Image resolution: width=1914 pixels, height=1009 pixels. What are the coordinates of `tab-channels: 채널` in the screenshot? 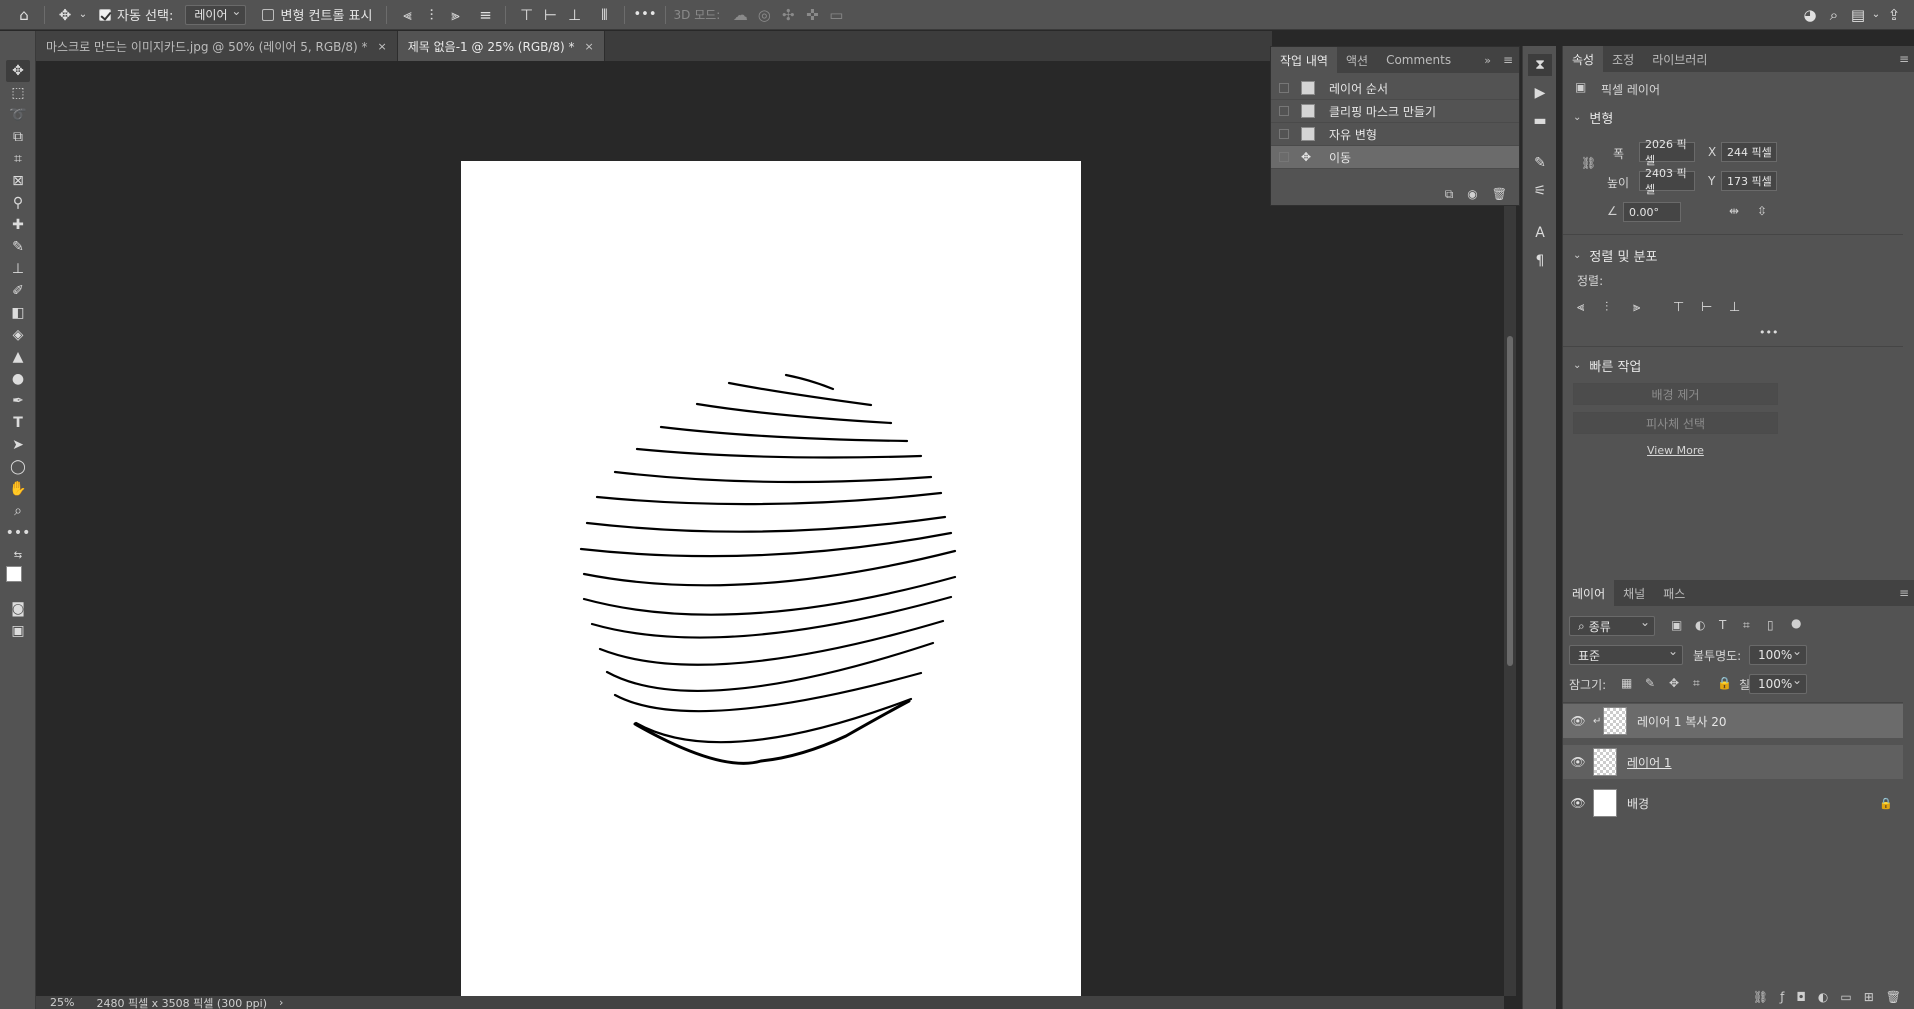 It's located at (1634, 593).